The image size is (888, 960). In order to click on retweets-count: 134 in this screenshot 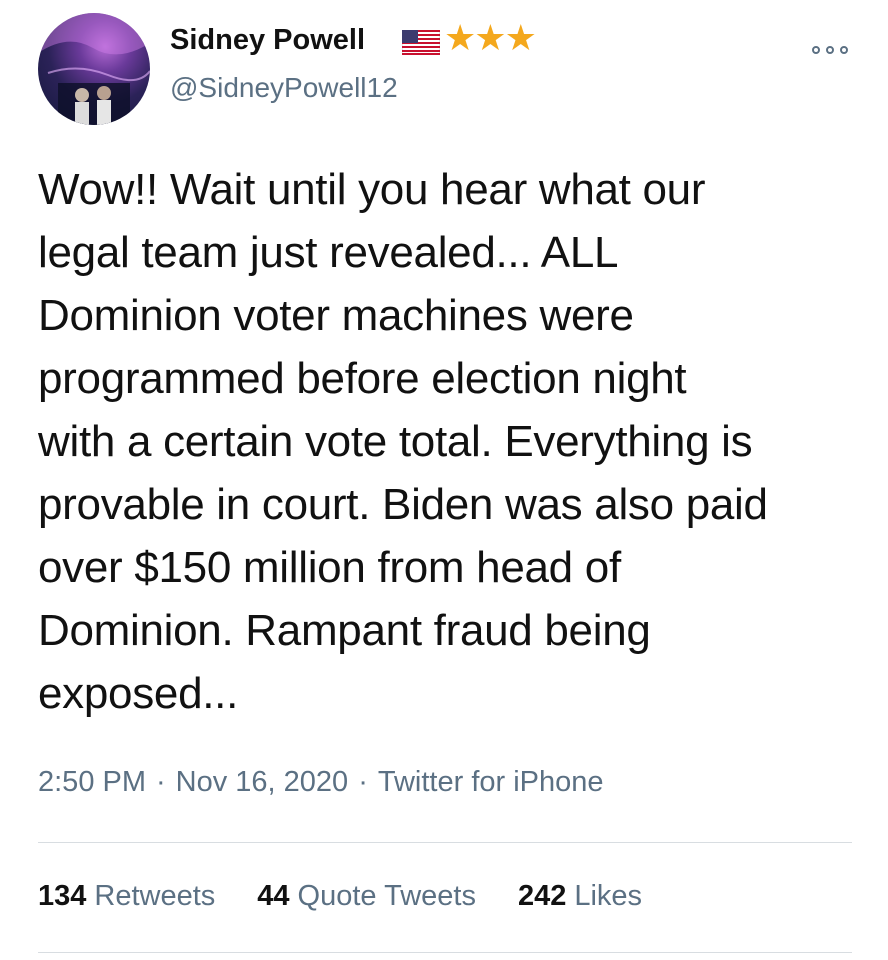, I will do `click(62, 896)`.